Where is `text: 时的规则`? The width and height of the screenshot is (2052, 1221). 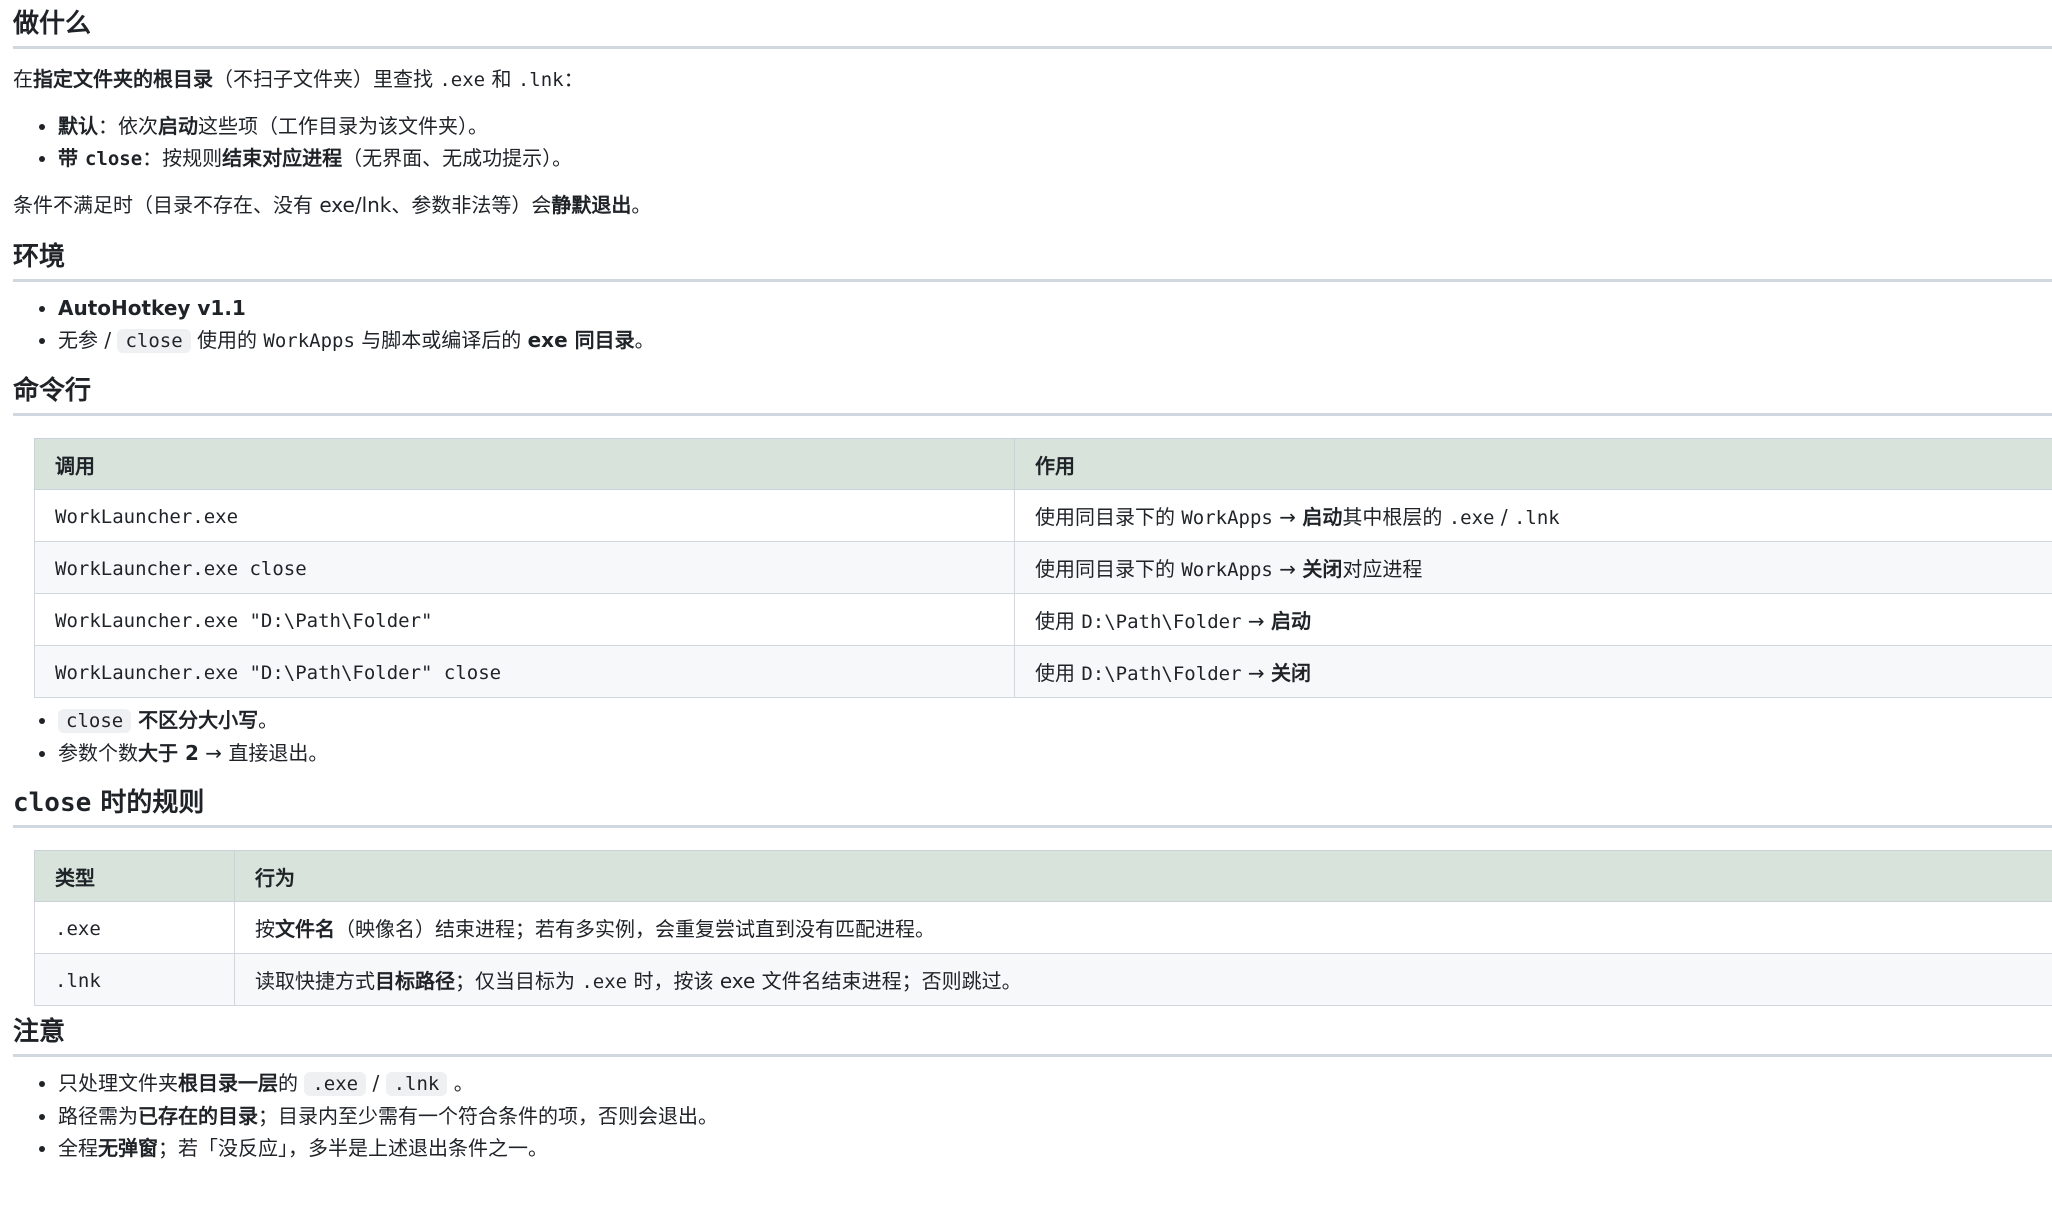 text: 时的规则 is located at coordinates (148, 803).